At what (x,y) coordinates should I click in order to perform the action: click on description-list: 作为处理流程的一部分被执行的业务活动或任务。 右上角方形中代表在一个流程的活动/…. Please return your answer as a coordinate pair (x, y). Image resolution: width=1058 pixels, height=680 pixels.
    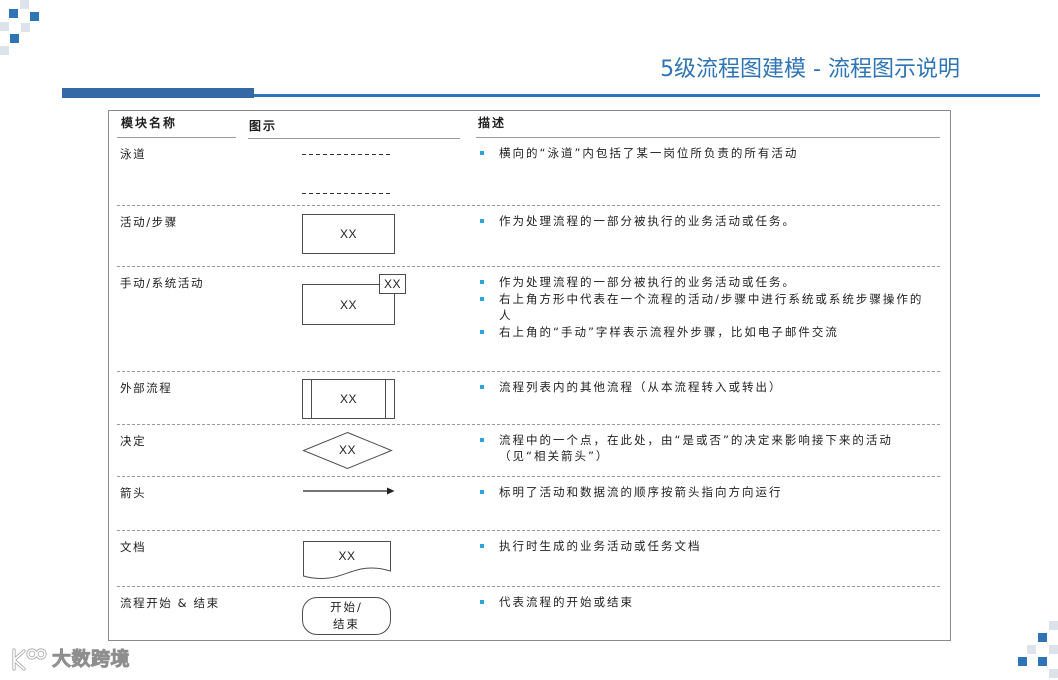
    Looking at the image, I should click on (704, 307).